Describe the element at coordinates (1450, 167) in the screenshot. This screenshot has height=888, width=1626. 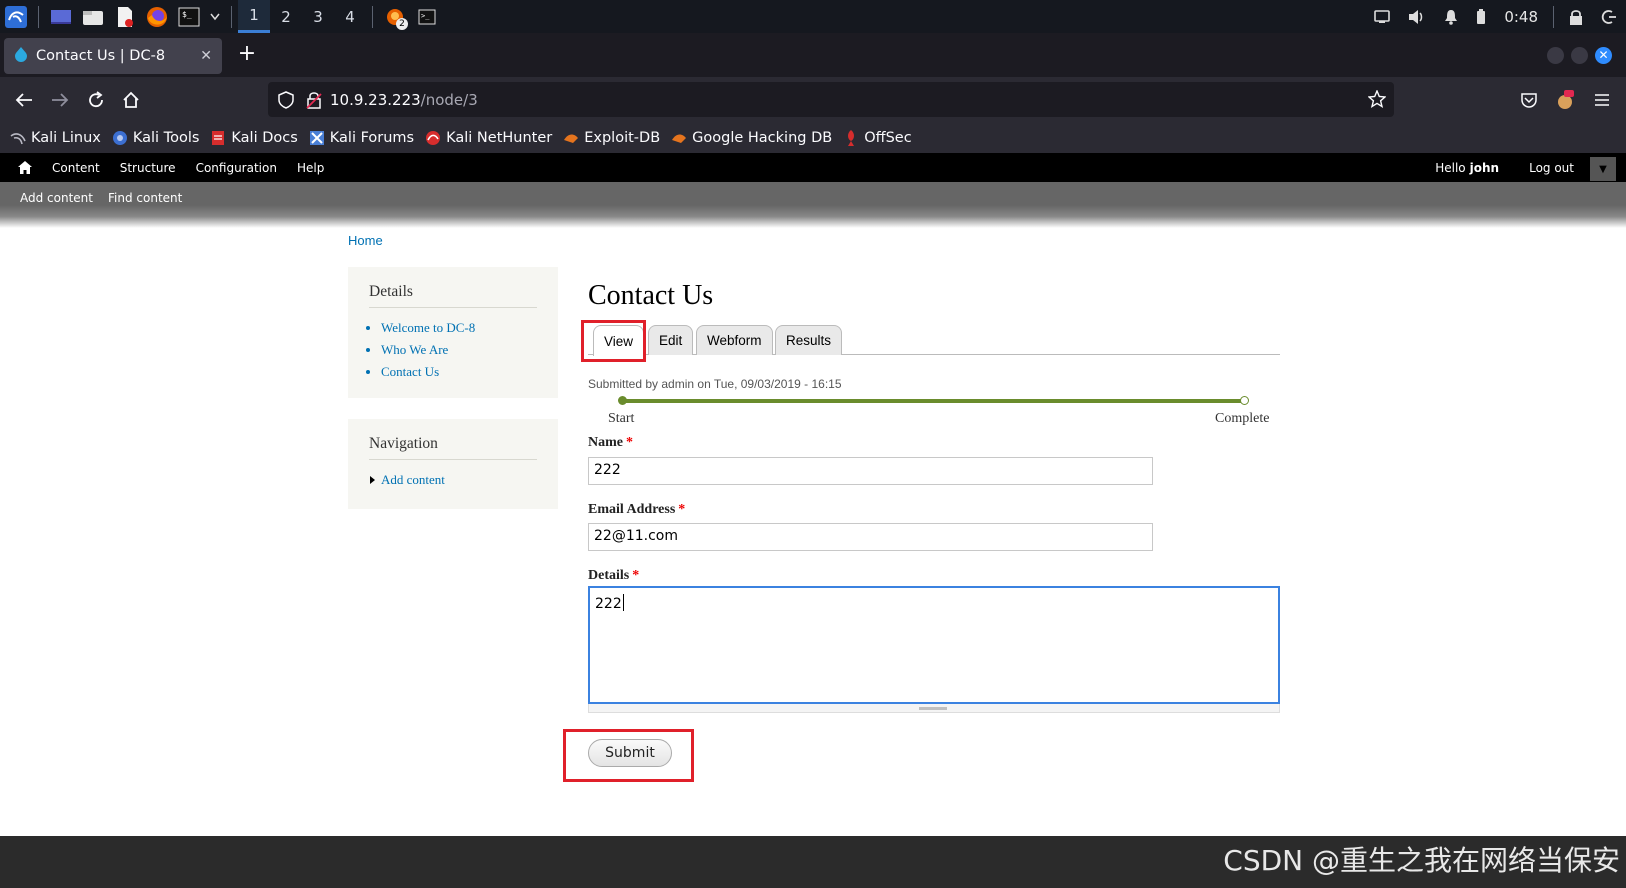
I see `hello-text: Hello` at that location.